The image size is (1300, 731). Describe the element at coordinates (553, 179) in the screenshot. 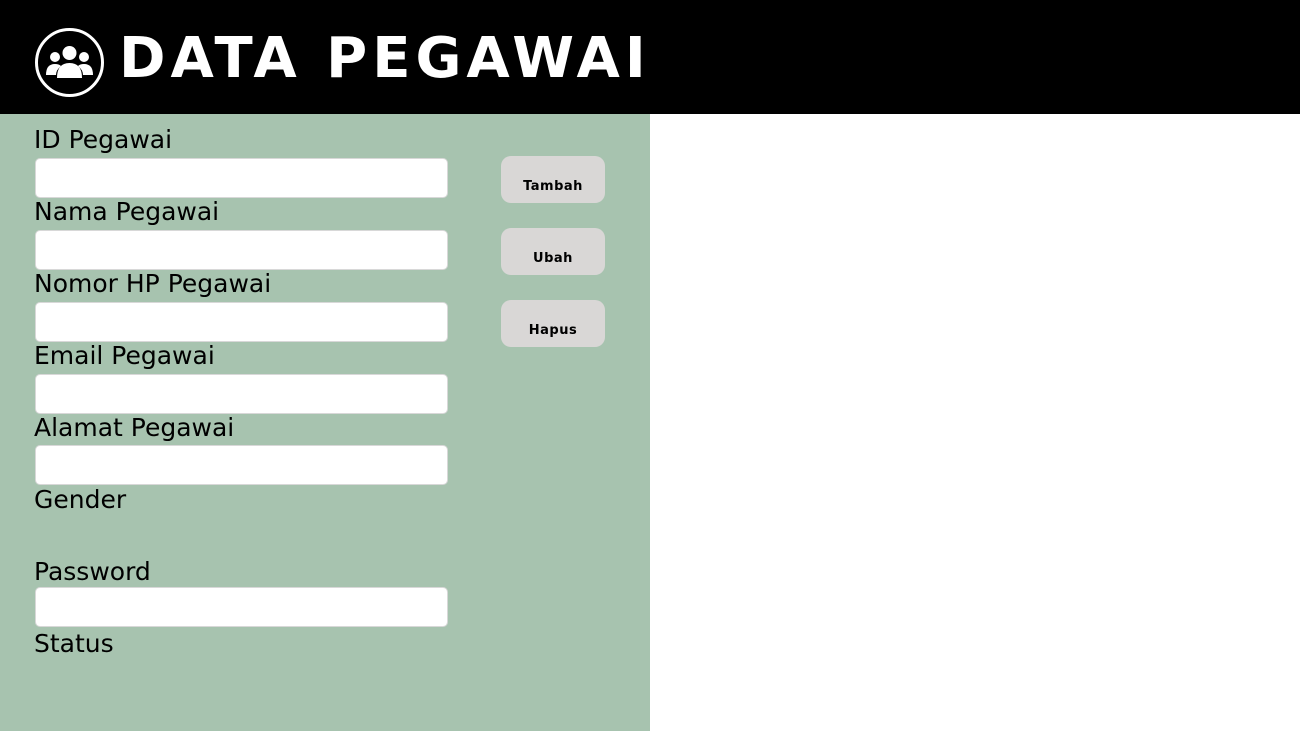

I see `tambah-button: Tambah` at that location.